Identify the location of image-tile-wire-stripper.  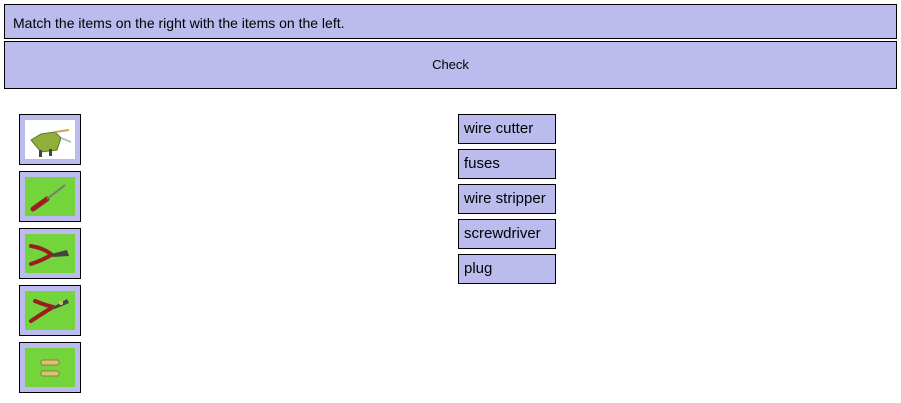
(50, 310).